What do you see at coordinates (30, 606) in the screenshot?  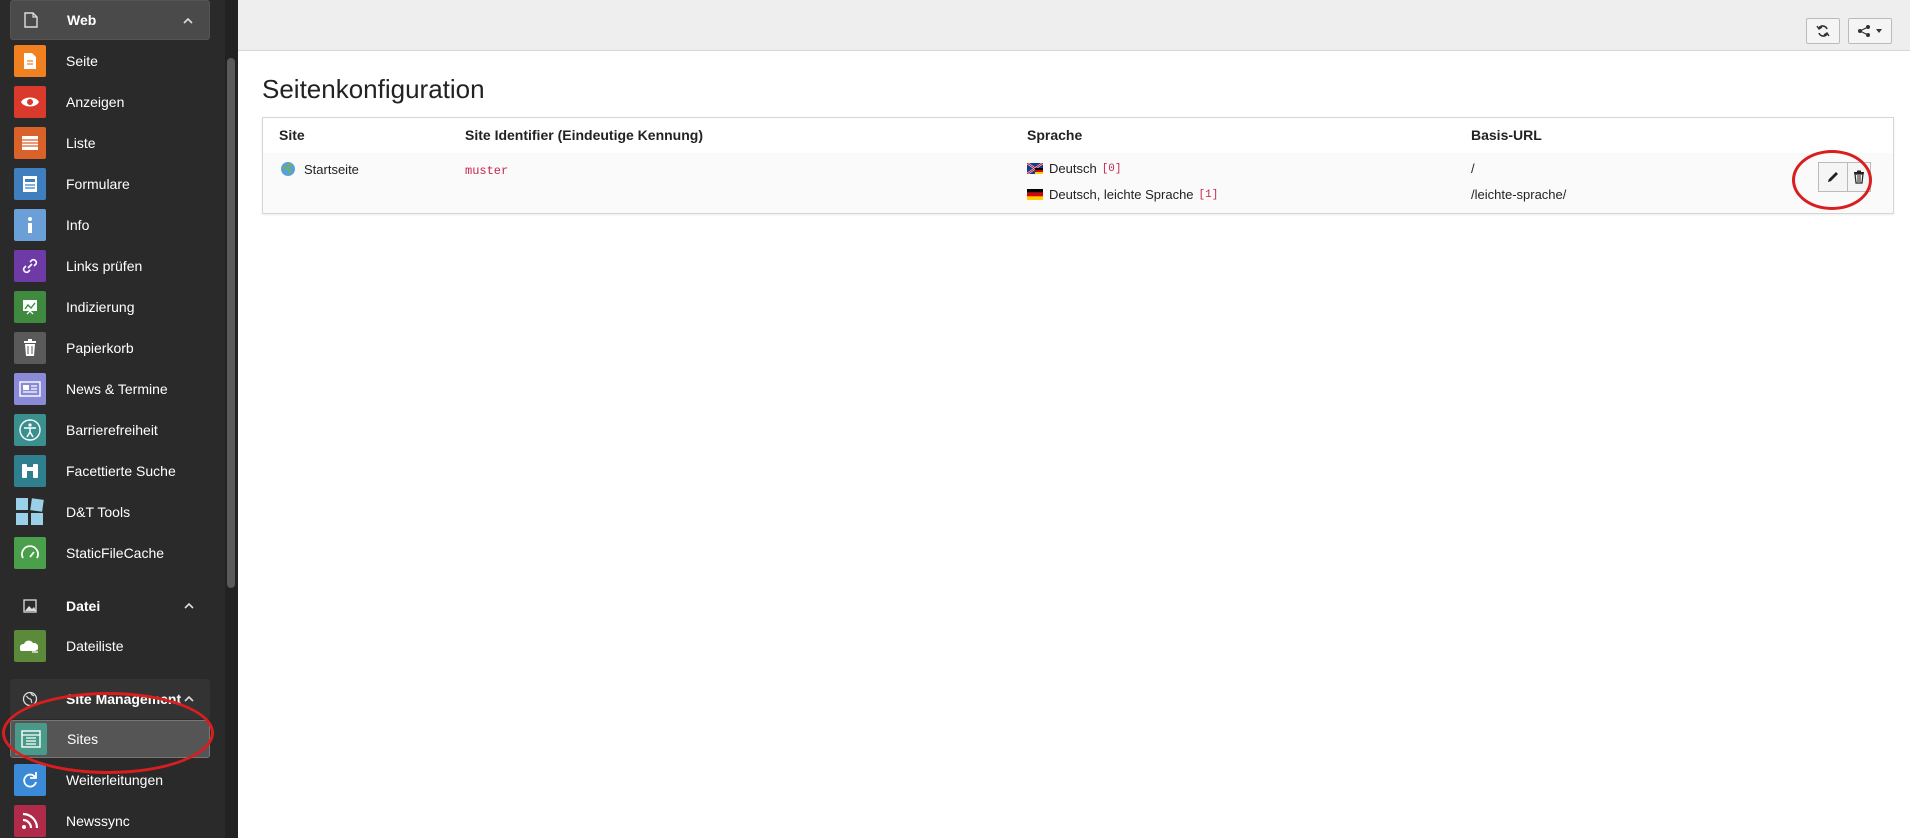 I see `image-icon` at bounding box center [30, 606].